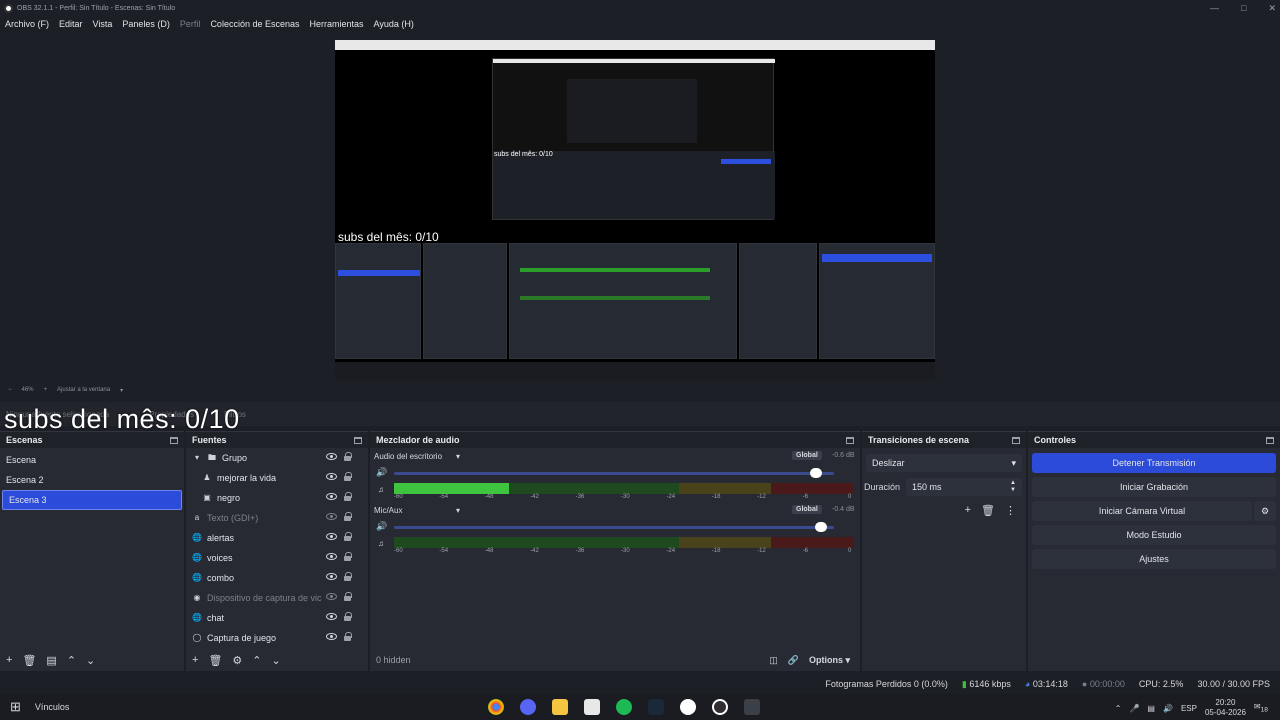  I want to click on windows-start-icon: ⊞, so click(15, 707).